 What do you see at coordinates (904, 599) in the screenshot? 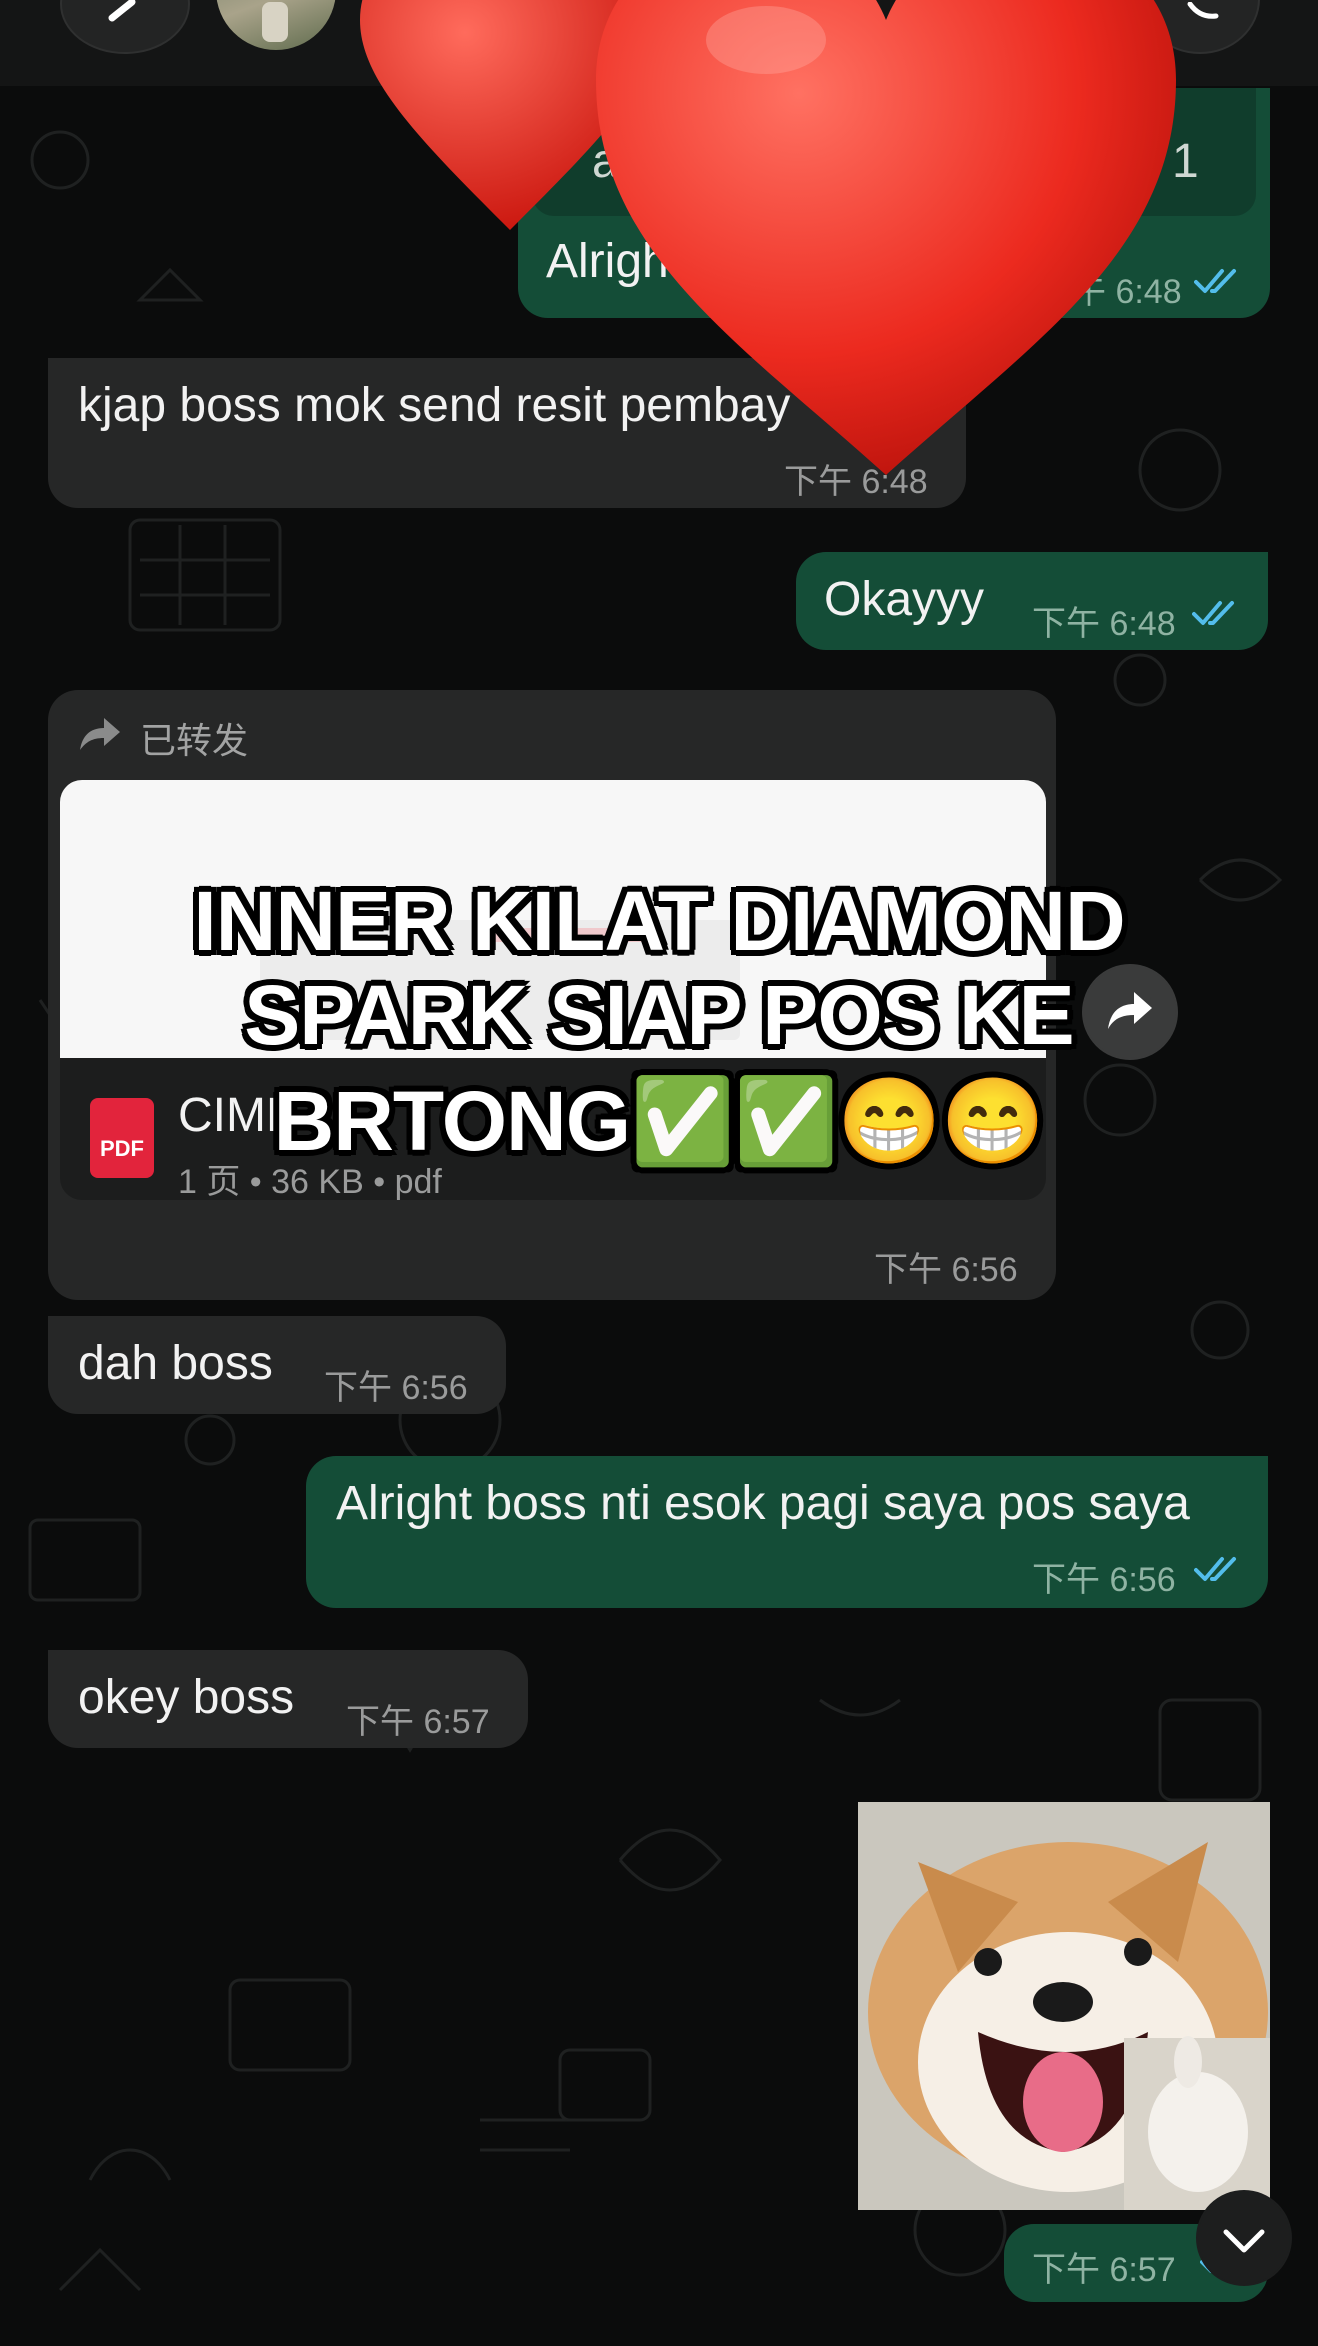
I see `message-text: Okayyy` at bounding box center [904, 599].